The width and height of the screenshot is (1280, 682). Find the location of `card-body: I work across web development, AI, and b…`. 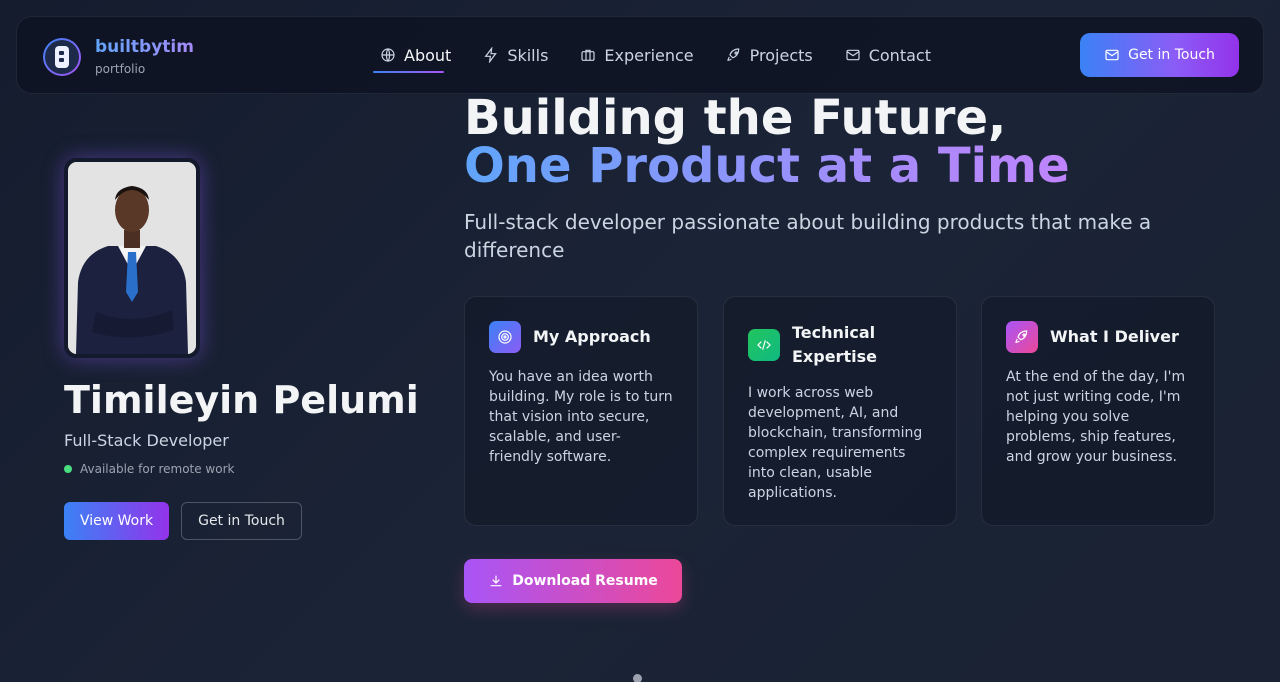

card-body: I work across web development, AI, and b… is located at coordinates (835, 443).